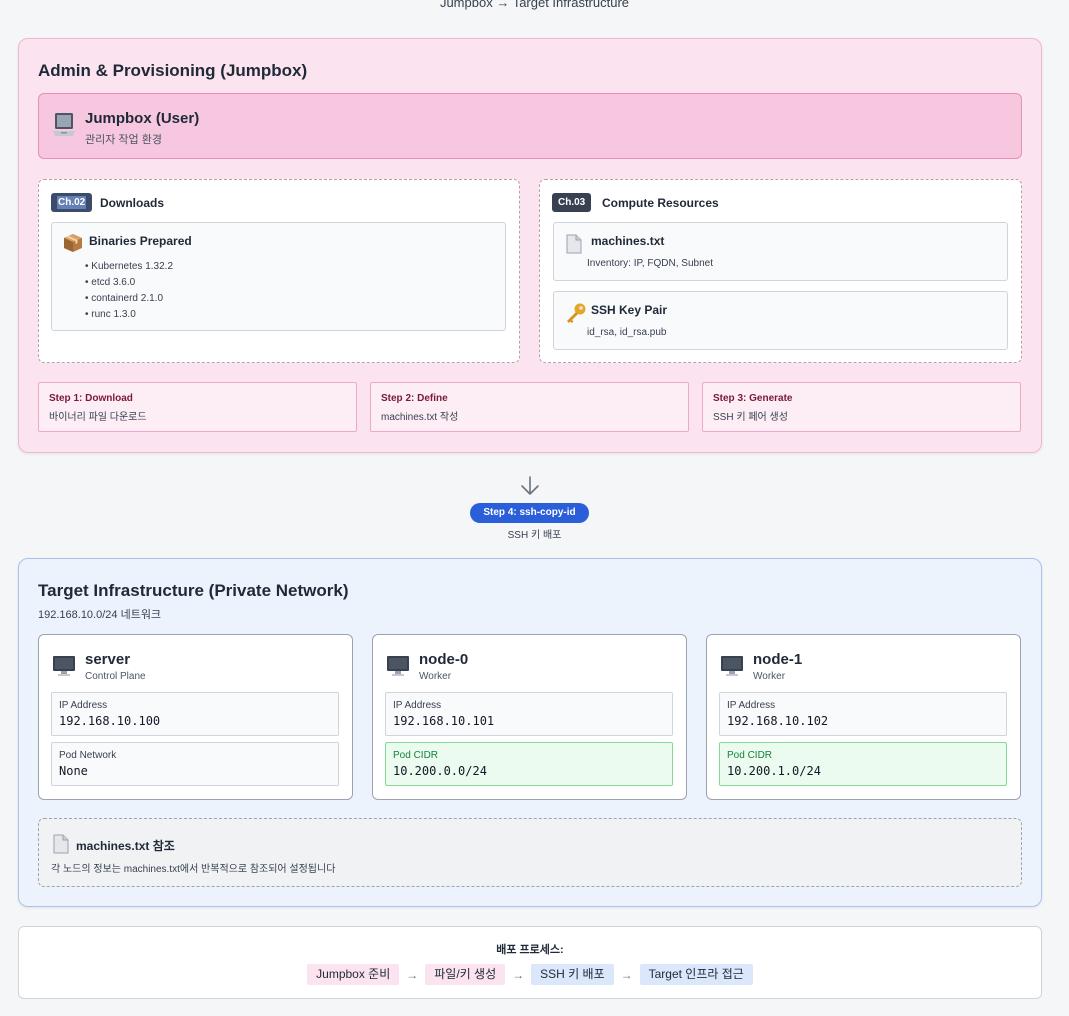 This screenshot has width=1069, height=1016. Describe the element at coordinates (91, 398) in the screenshot. I see `step-title: Step 1: Download` at that location.